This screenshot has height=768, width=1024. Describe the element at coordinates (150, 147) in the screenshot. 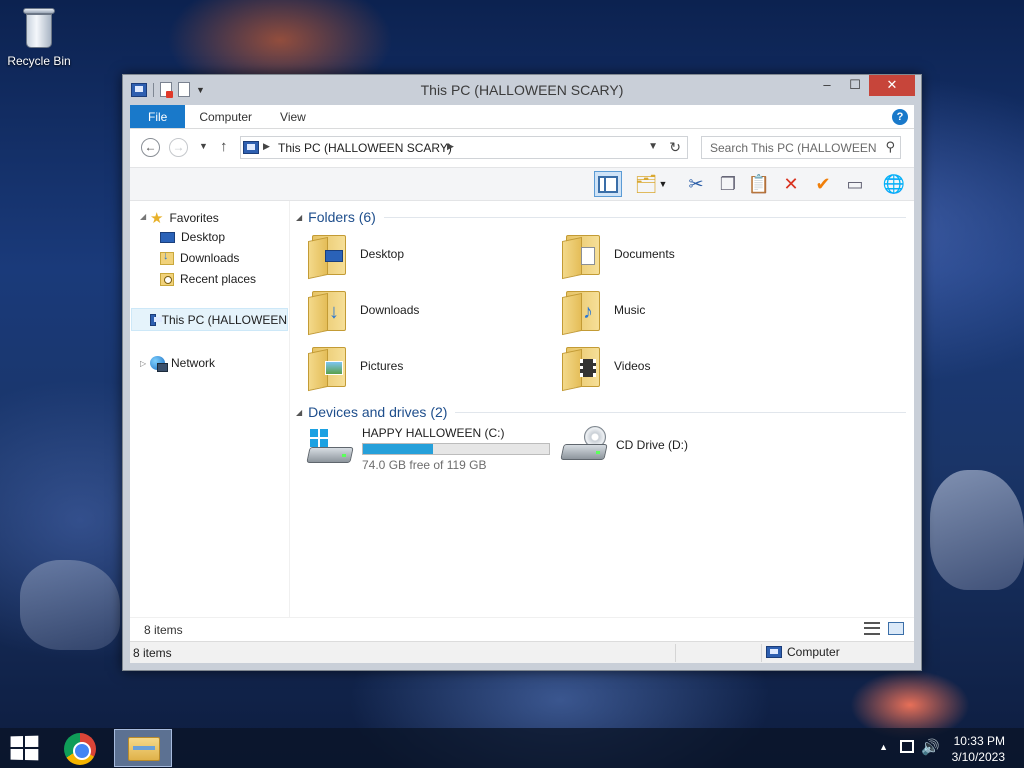

I see `back-button: ←` at that location.